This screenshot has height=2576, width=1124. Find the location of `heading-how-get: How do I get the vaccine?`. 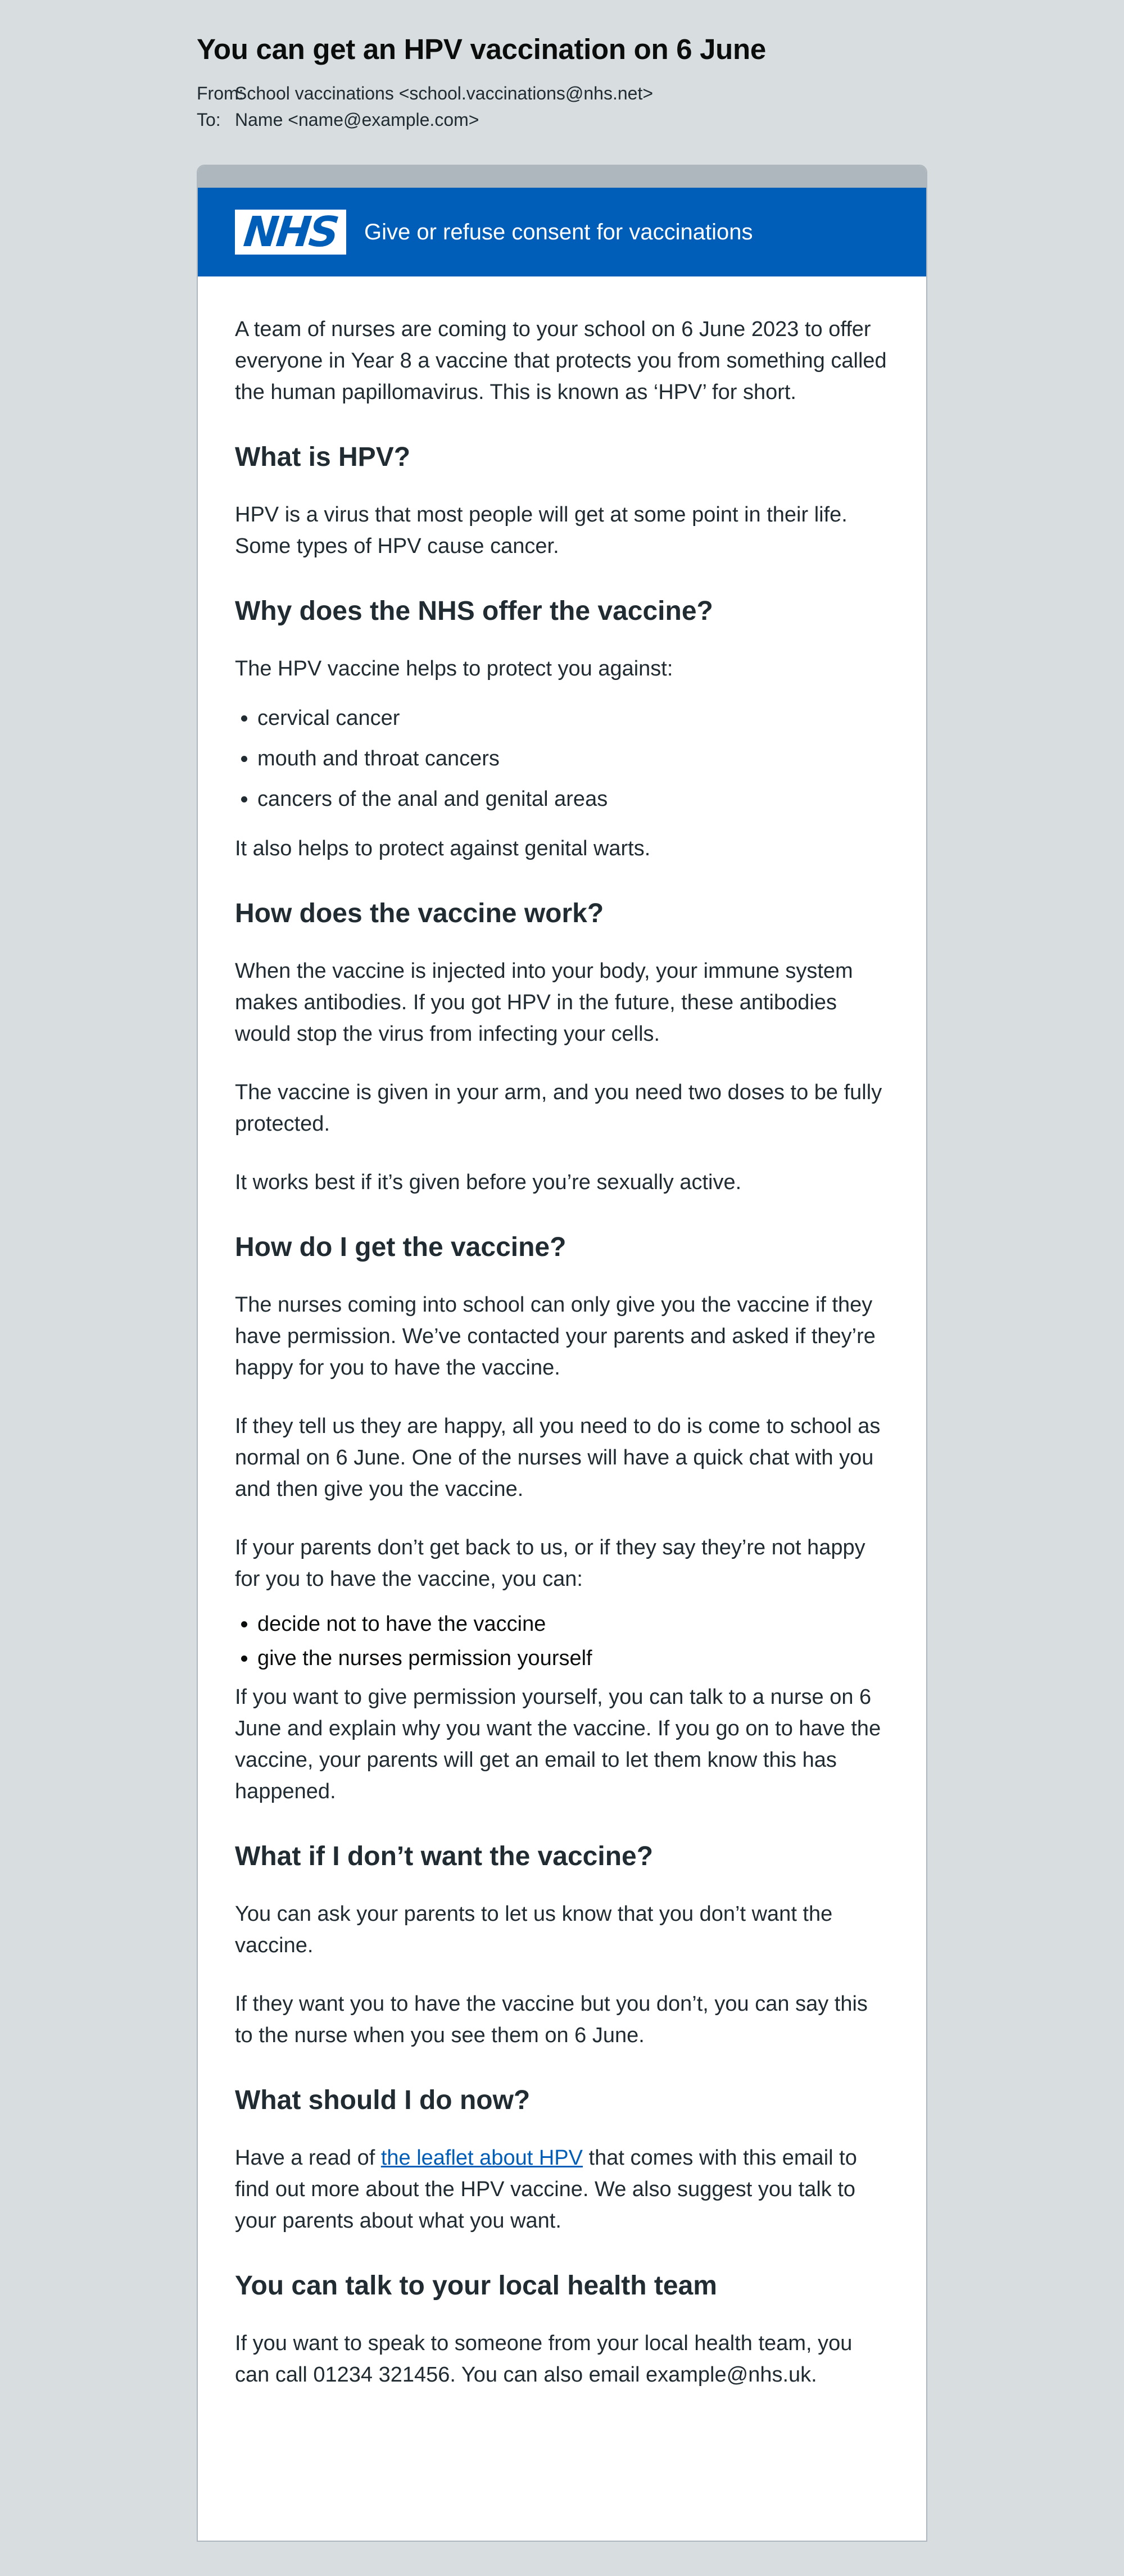

heading-how-get: How do I get the vaccine? is located at coordinates (401, 1247).